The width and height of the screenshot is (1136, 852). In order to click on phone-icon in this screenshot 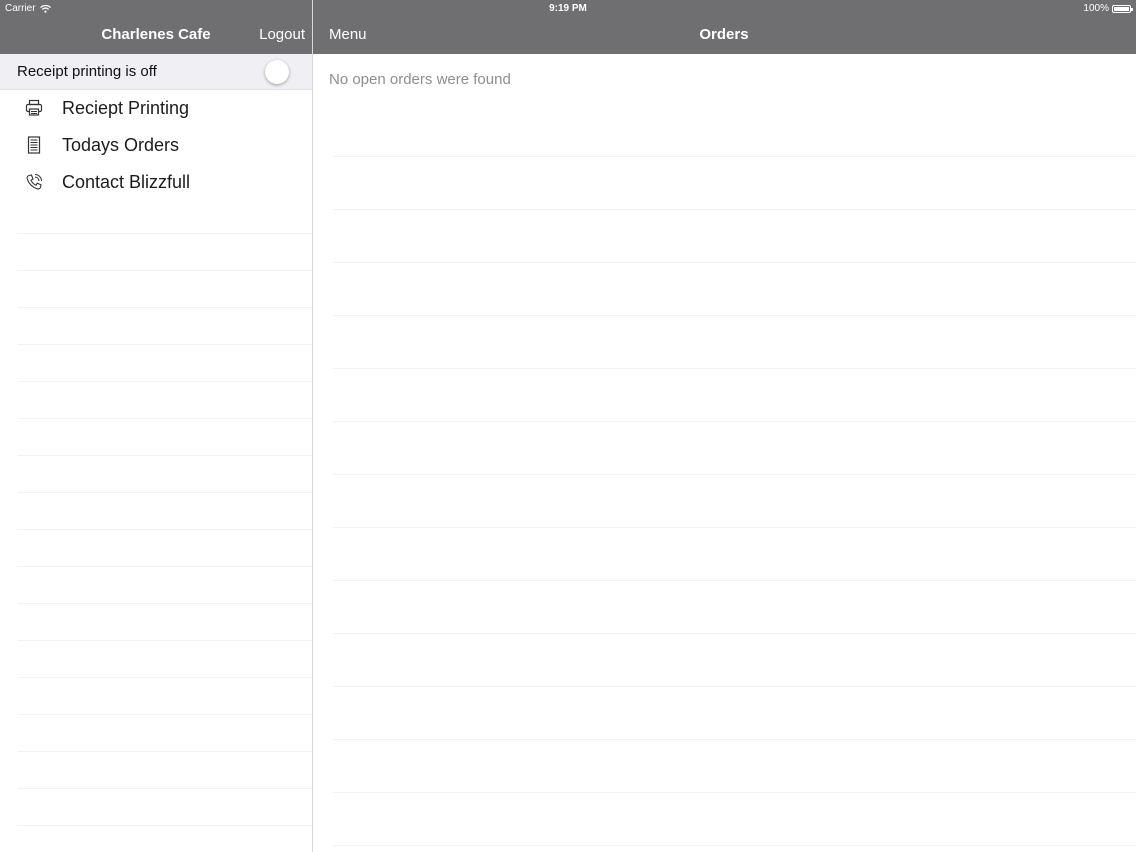, I will do `click(34, 182)`.